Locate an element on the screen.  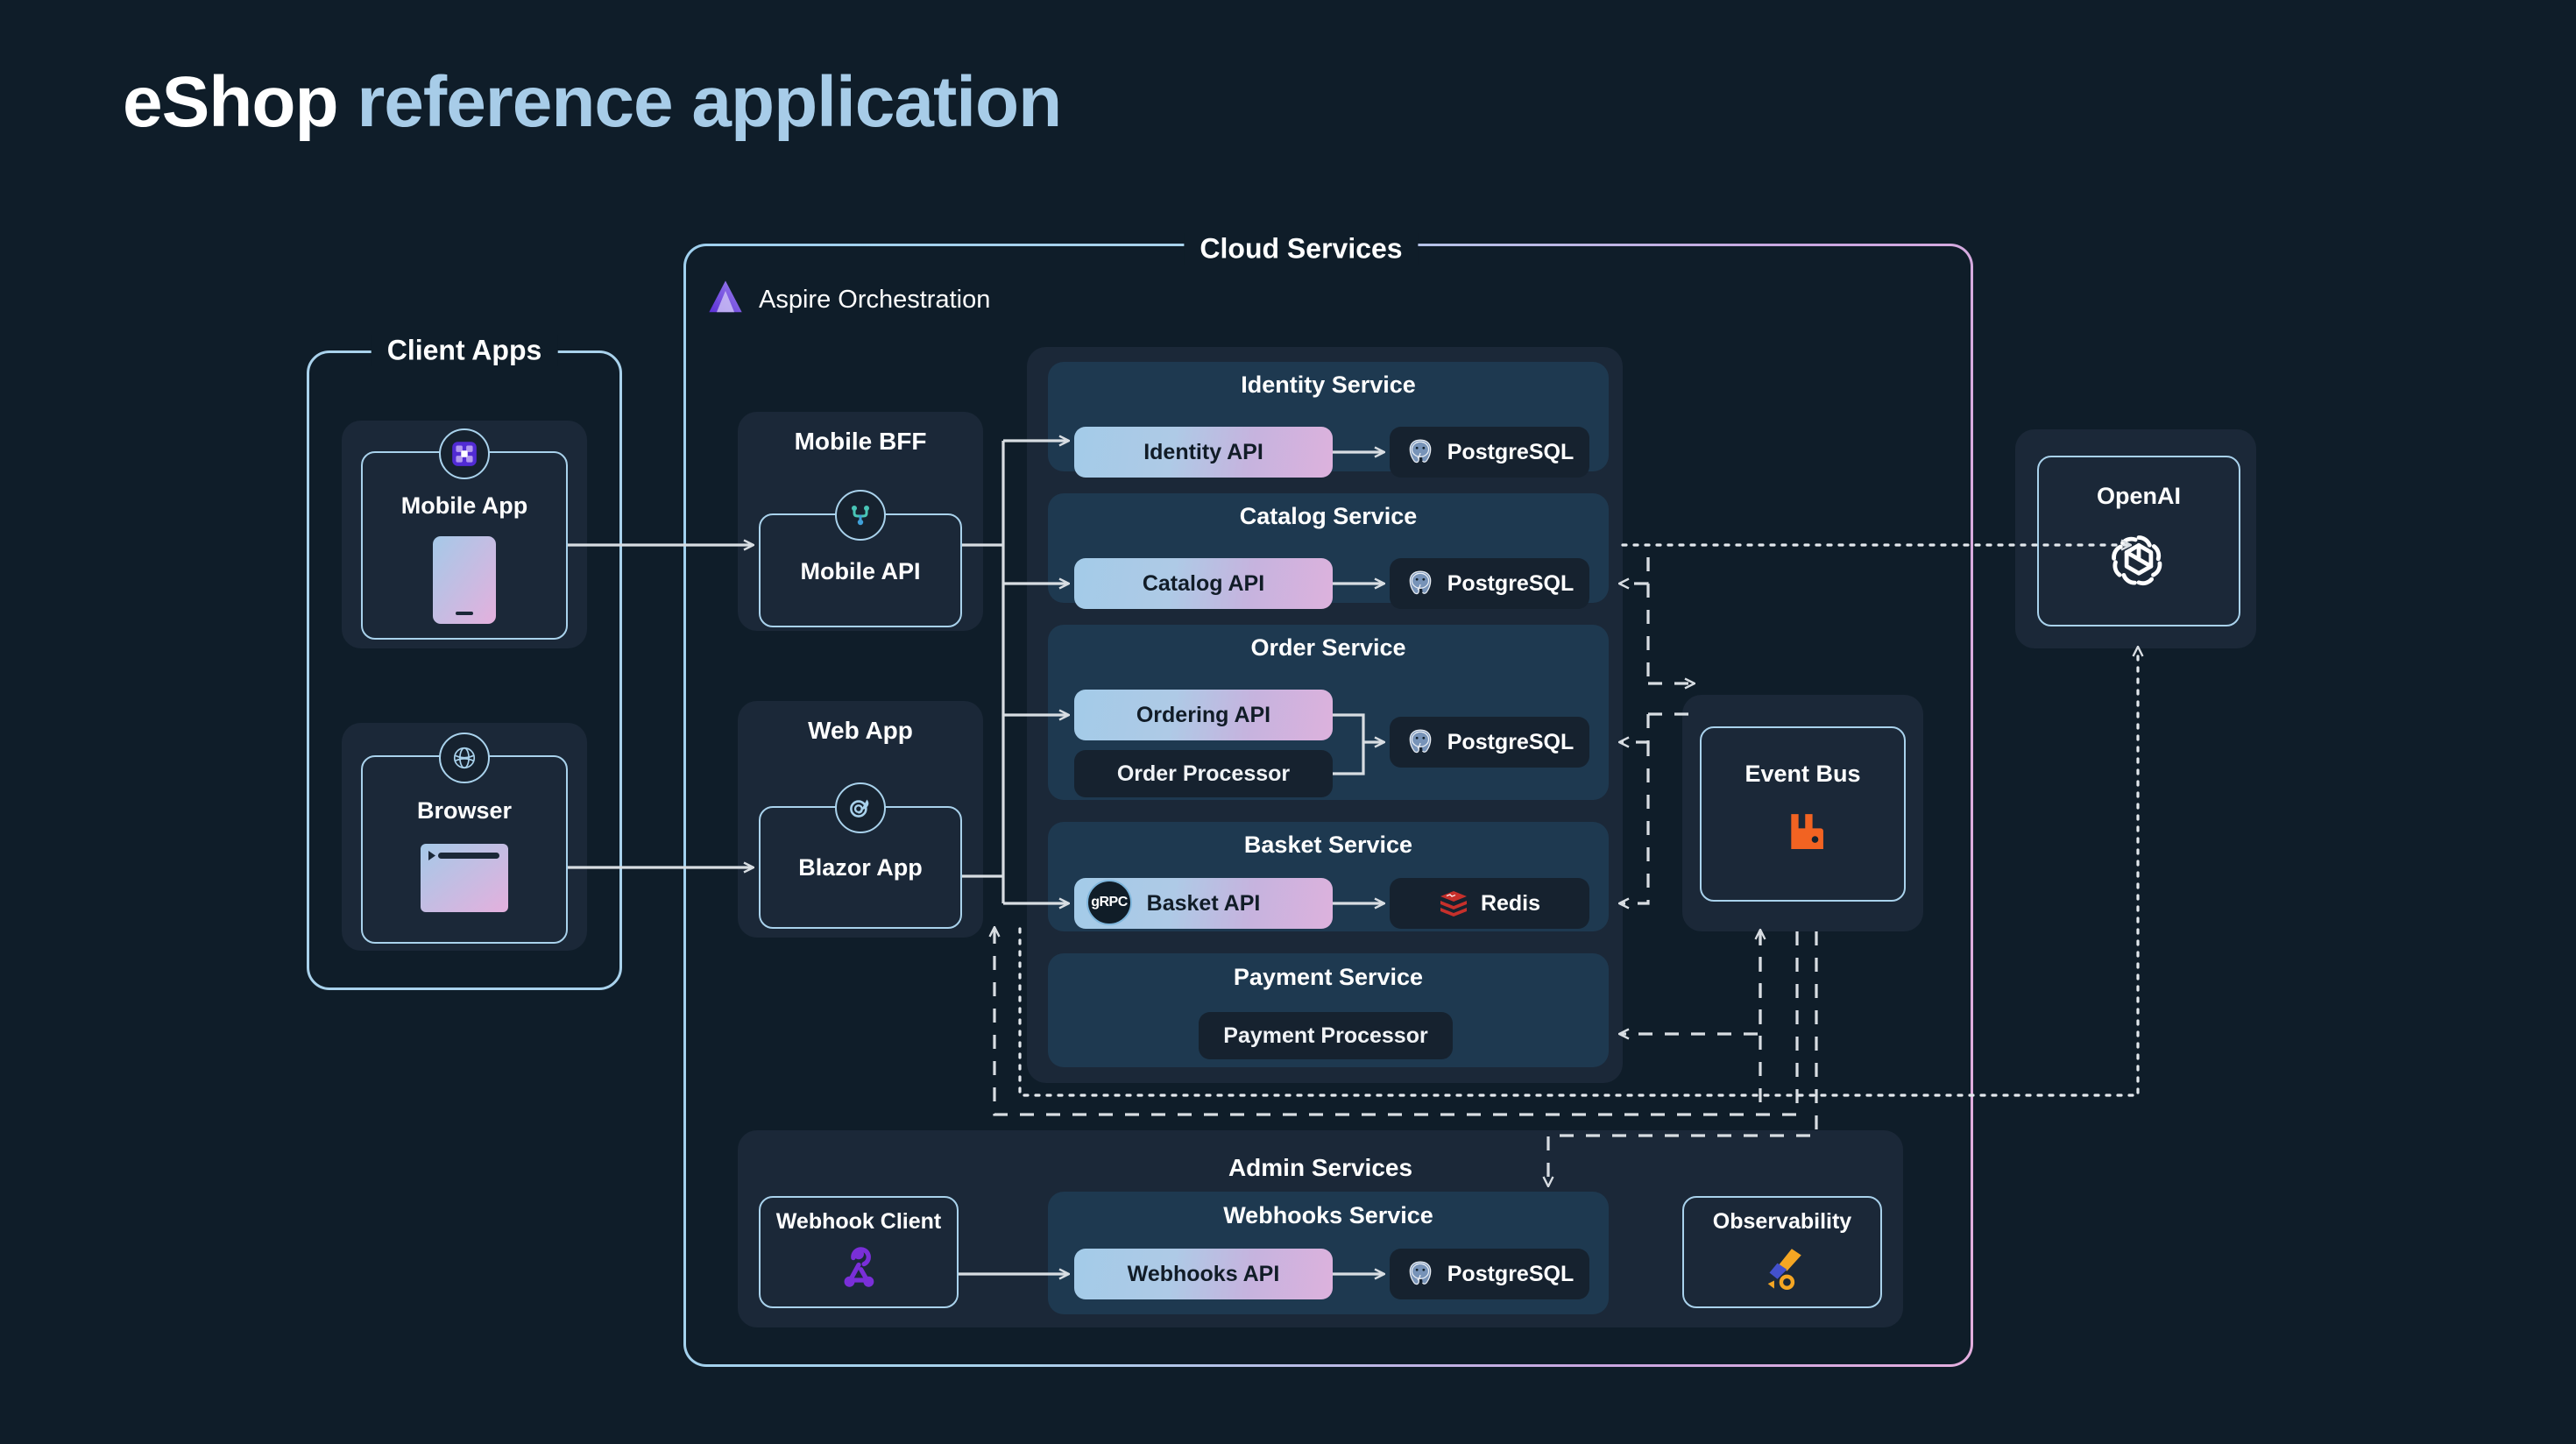
webhooks-api-label: Webhooks API is located at coordinates (1203, 1274).